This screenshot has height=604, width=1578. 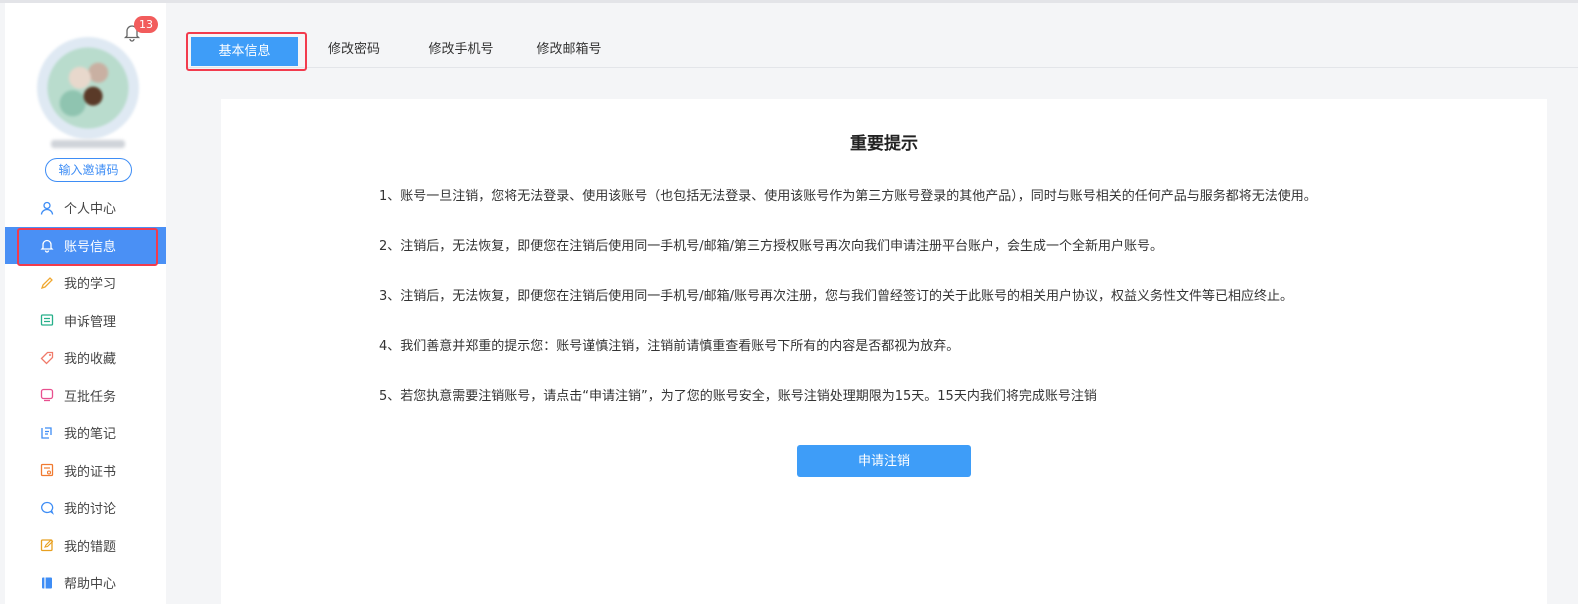 I want to click on sidebar-item-my-favorites: 我的收藏, so click(x=85, y=358).